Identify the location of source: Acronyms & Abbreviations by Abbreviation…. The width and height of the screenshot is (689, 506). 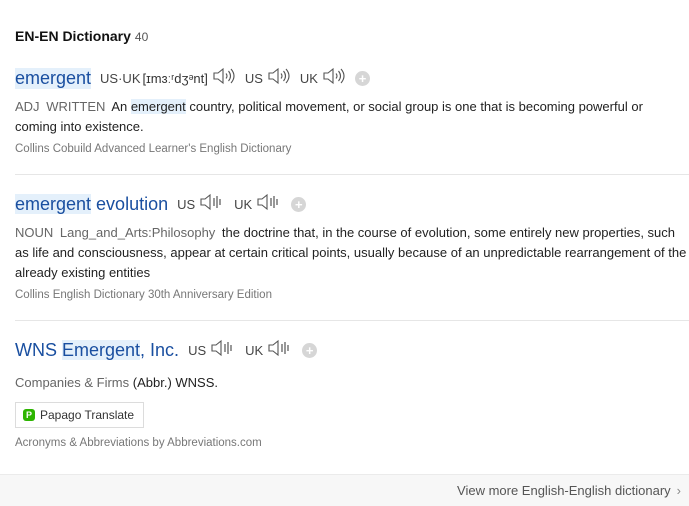
(138, 443).